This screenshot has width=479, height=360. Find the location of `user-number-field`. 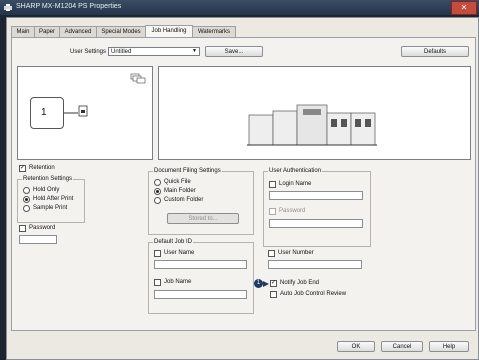

user-number-field is located at coordinates (315, 264).